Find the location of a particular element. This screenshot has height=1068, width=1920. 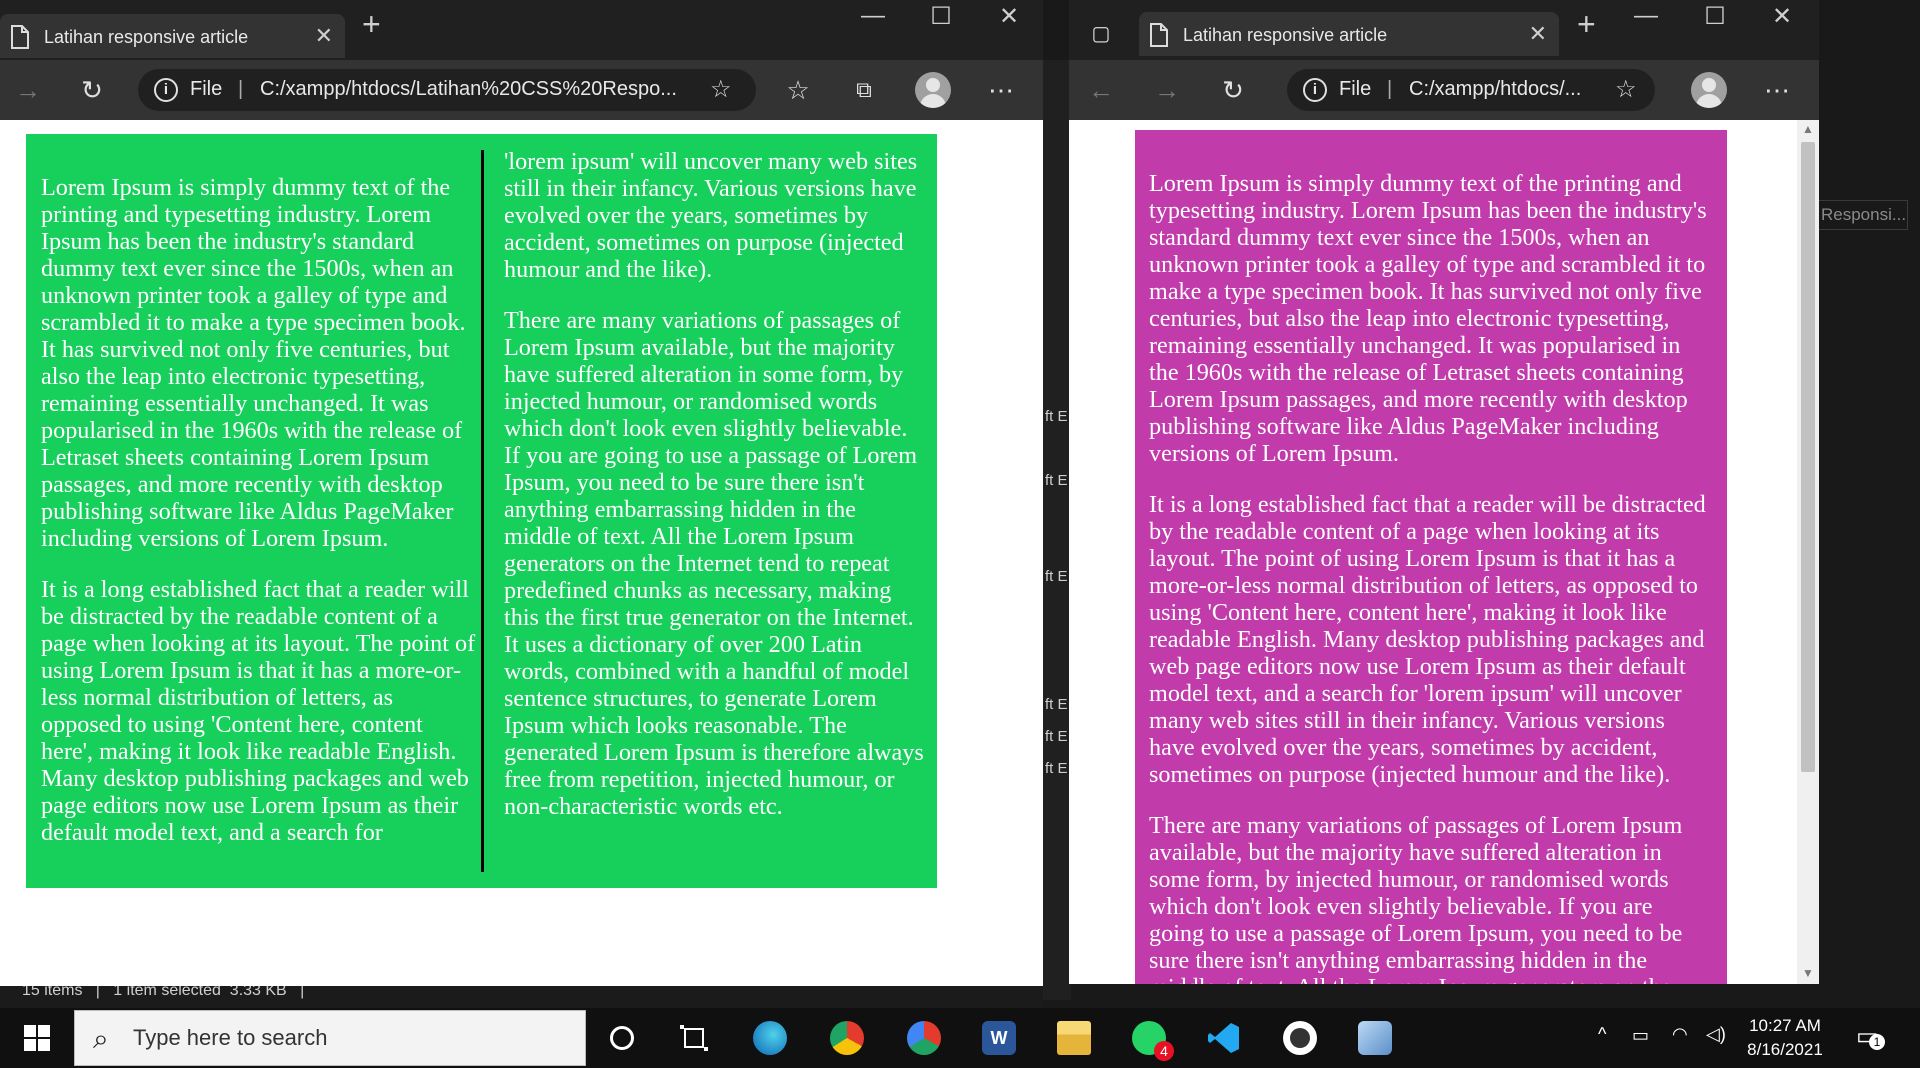

search-placeholder: Type here to search is located at coordinates (230, 1037).